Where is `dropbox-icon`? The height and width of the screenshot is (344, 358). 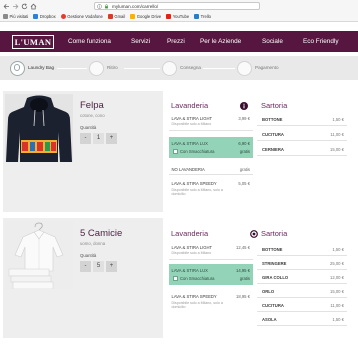 dropbox-icon is located at coordinates (36, 16).